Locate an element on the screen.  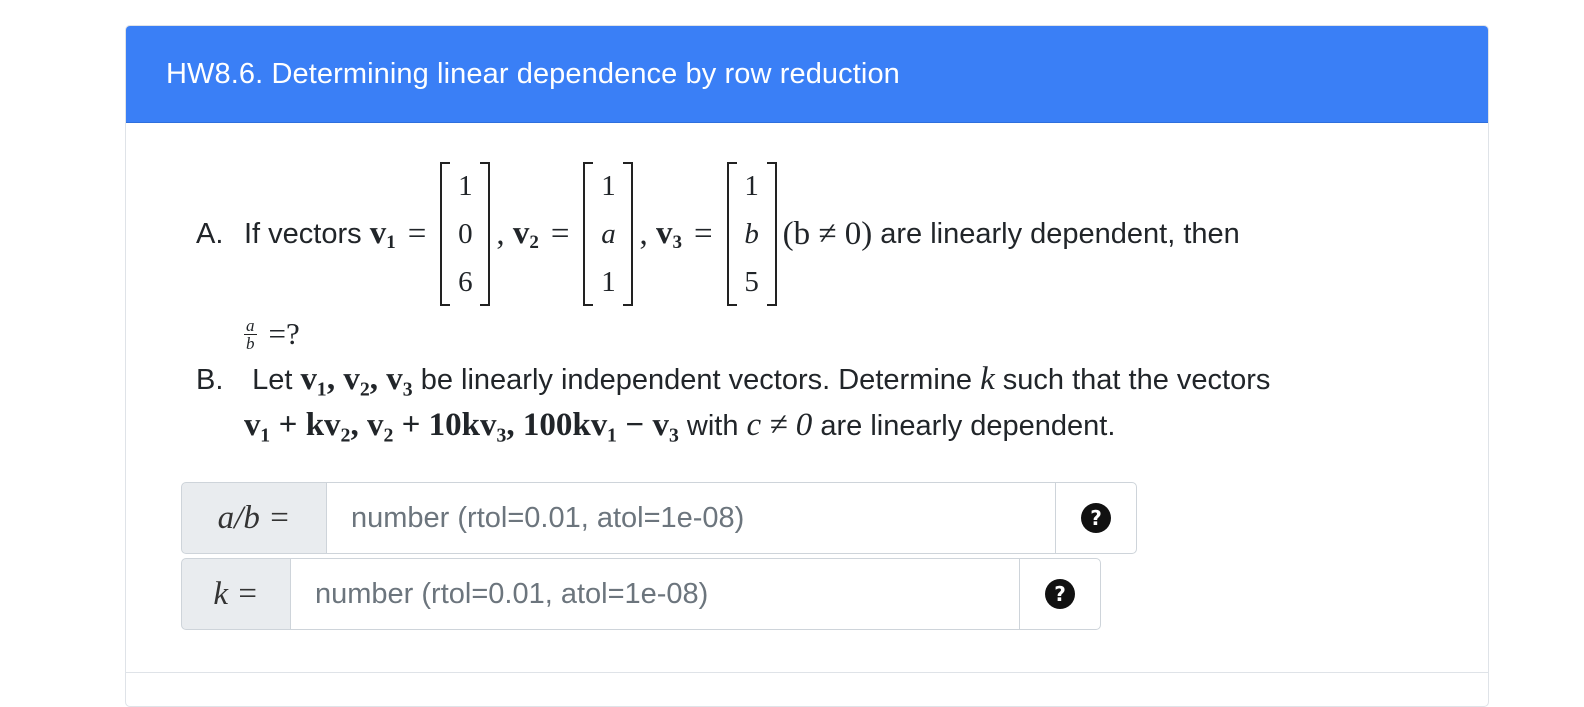
v2-symbol: v2 is located at coordinates (525, 233).